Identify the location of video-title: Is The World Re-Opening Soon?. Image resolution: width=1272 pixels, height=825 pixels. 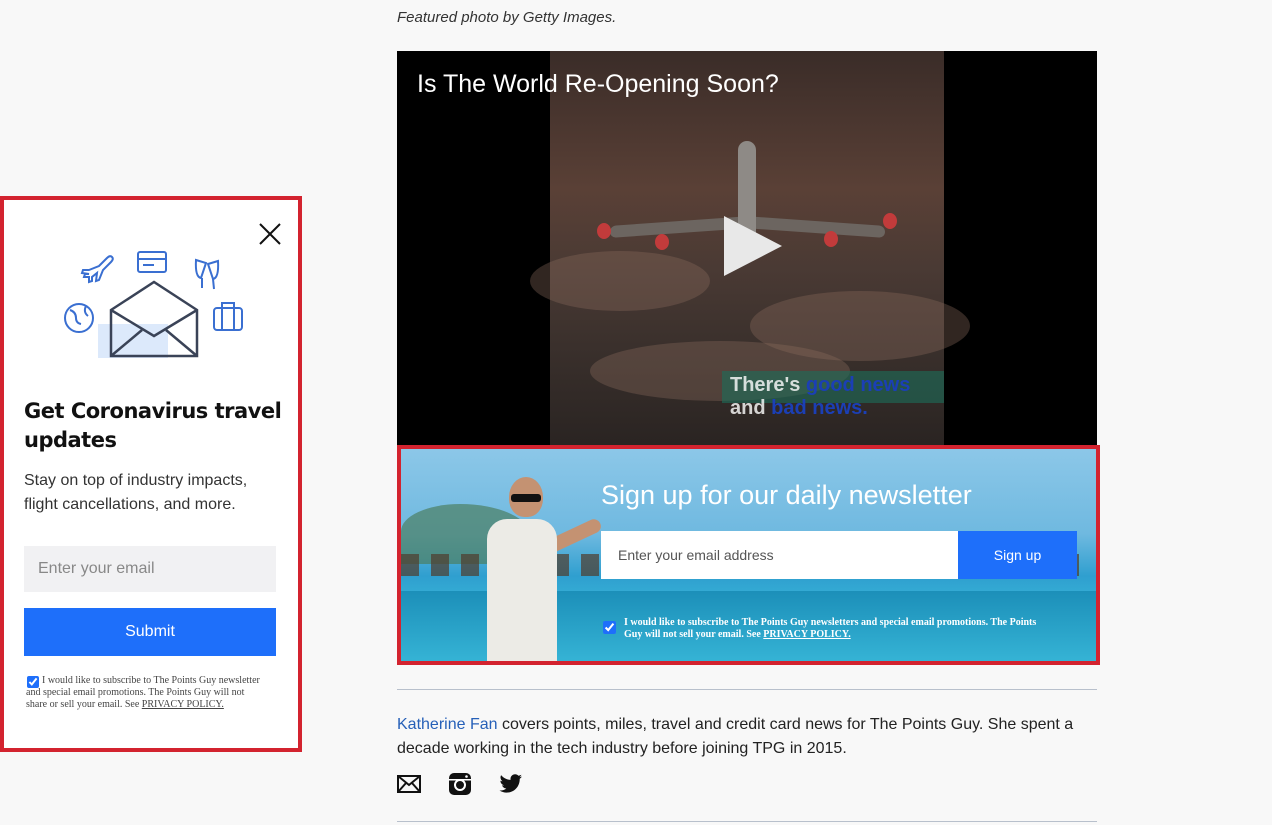
(598, 84).